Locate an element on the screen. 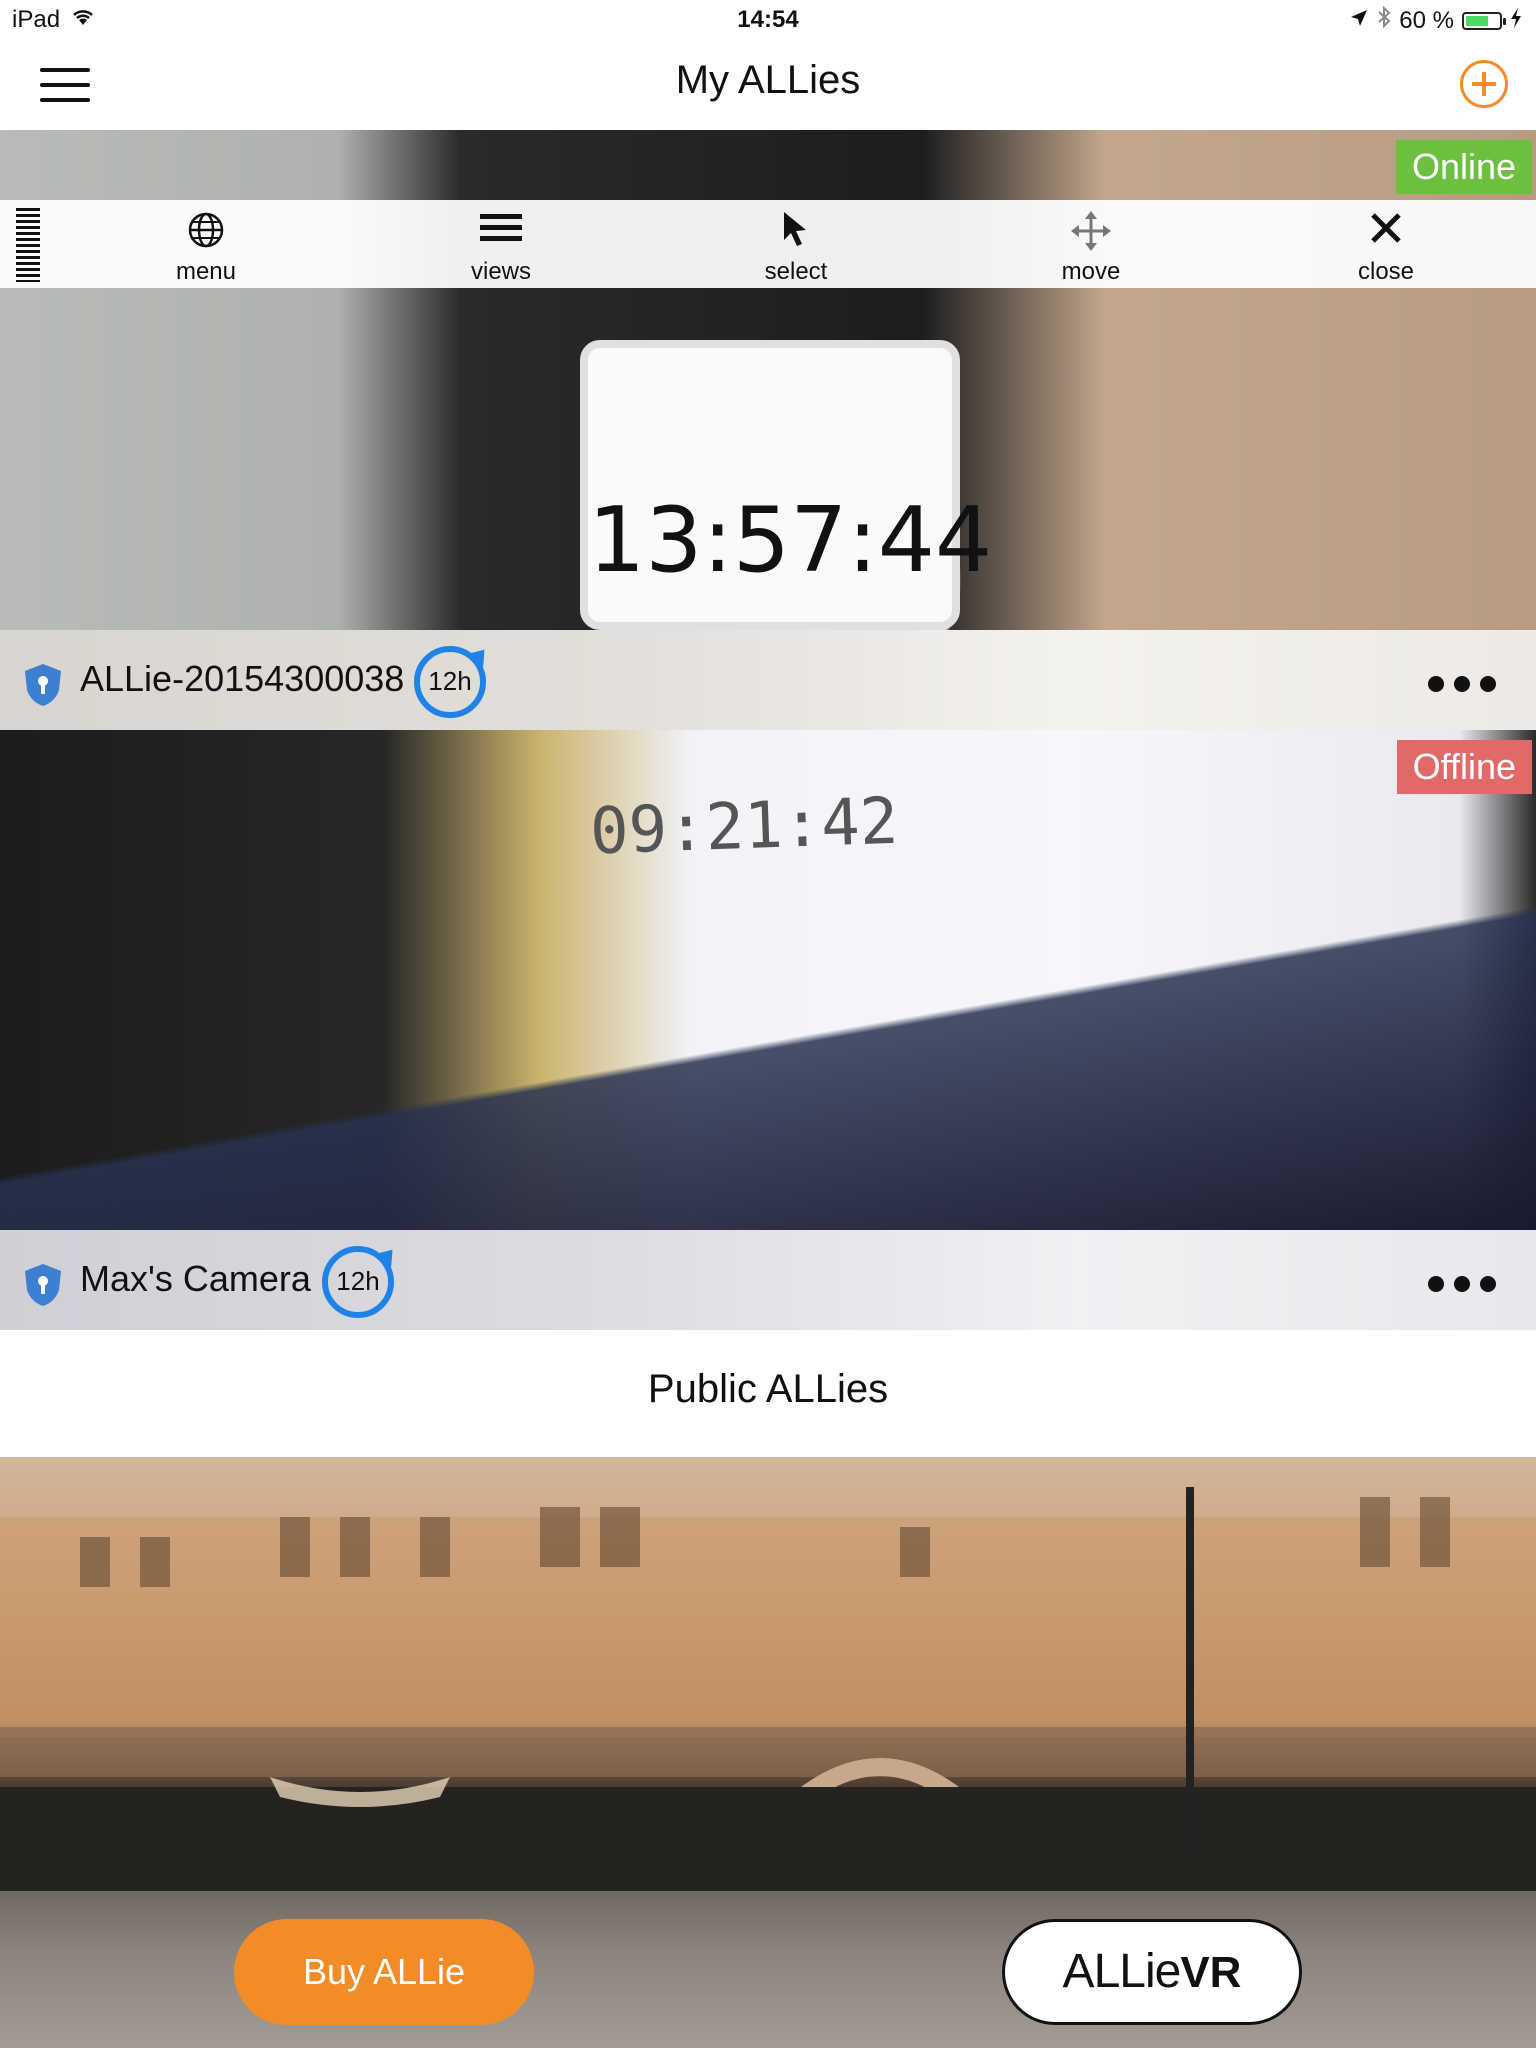 This screenshot has height=2048, width=1536. toolbar-label: select is located at coordinates (796, 271).